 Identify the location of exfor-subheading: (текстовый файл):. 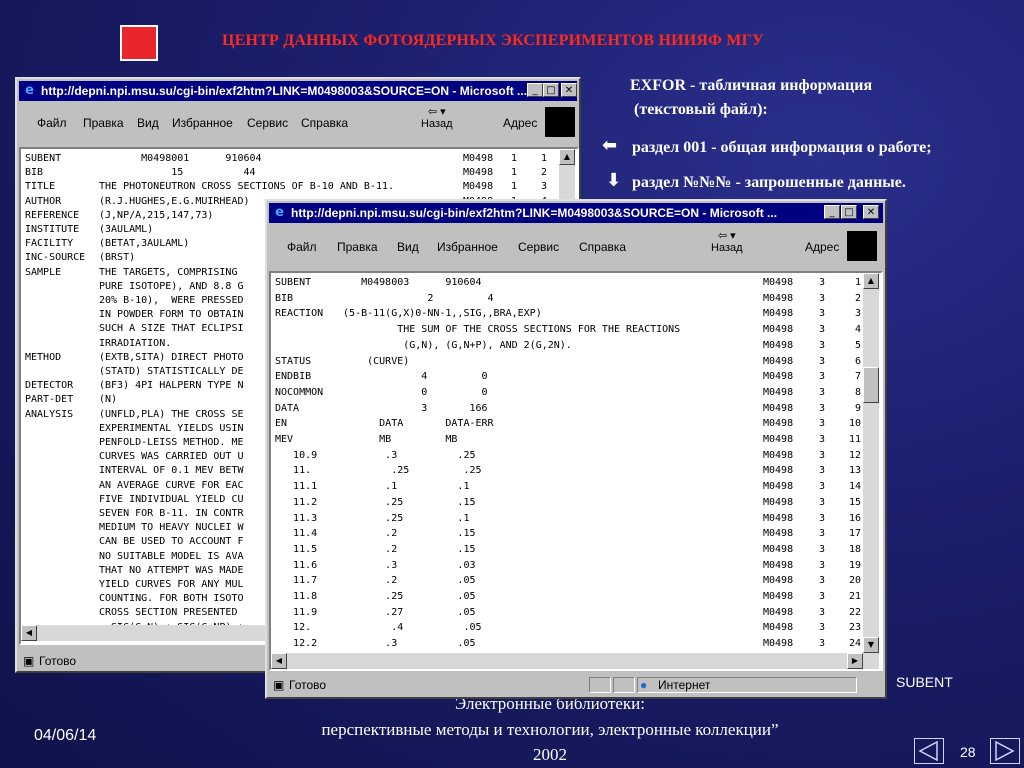
(701, 109).